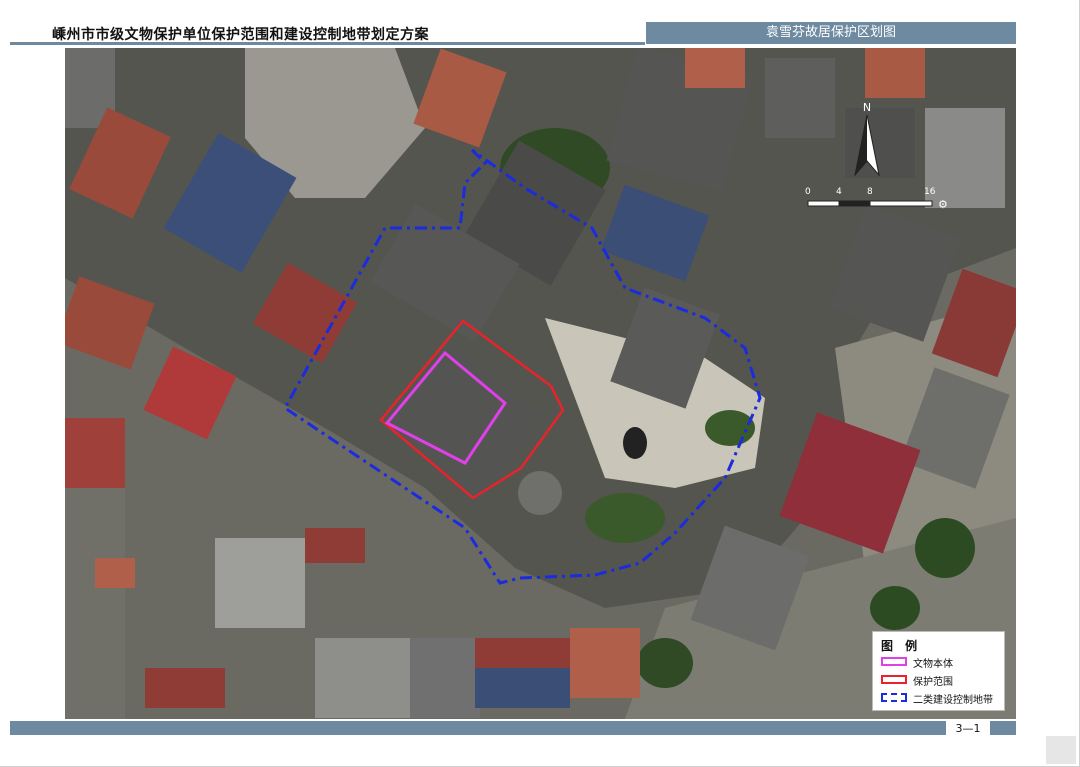 This screenshot has height=767, width=1080. Describe the element at coordinates (1061, 750) in the screenshot. I see `page-corner` at that location.